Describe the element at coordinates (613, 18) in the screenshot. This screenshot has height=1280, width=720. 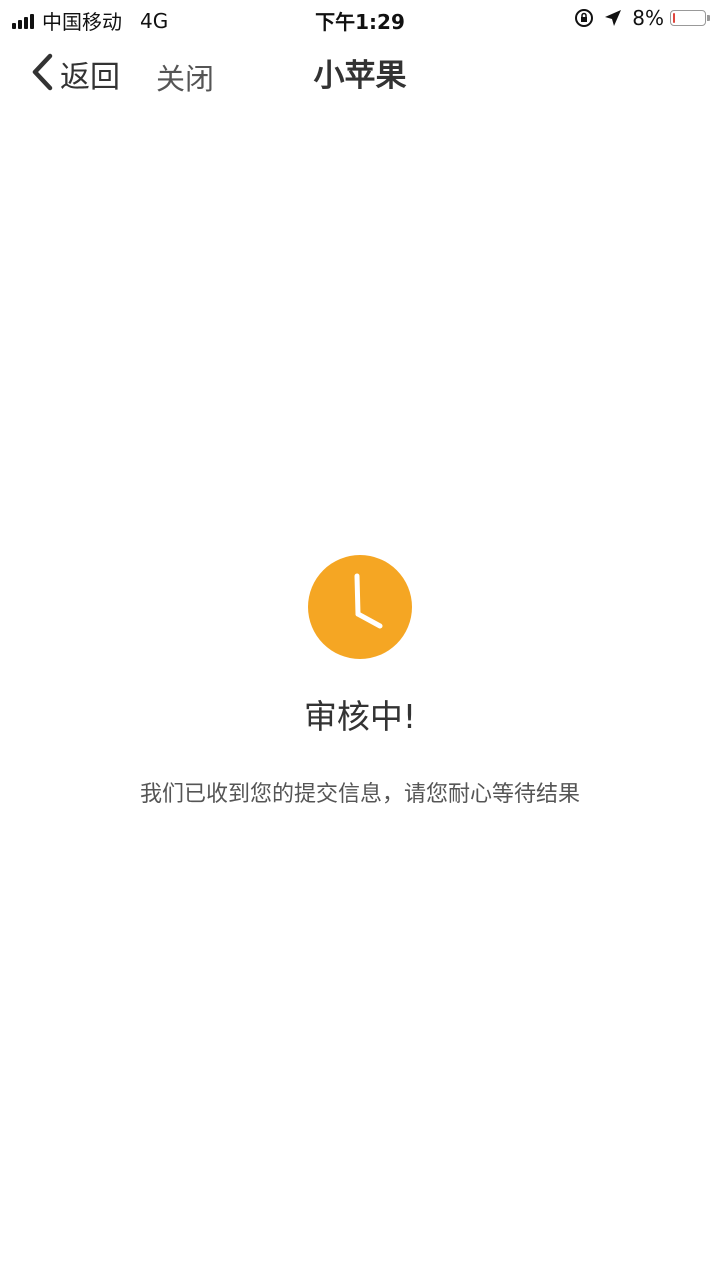
I see `location-arrow-icon` at that location.